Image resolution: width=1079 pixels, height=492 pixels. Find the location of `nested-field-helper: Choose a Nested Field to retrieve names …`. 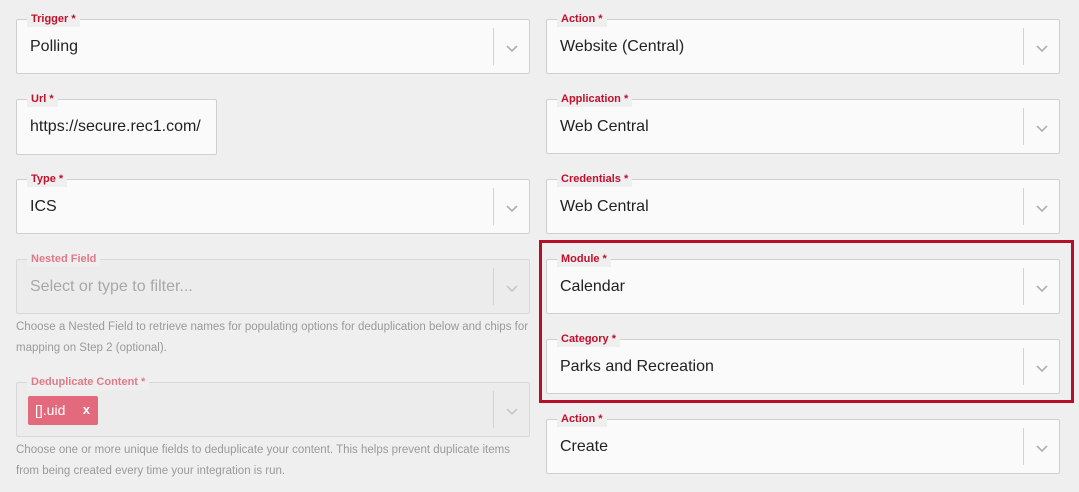

nested-field-helper: Choose a Nested Field to retrieve names … is located at coordinates (272, 337).